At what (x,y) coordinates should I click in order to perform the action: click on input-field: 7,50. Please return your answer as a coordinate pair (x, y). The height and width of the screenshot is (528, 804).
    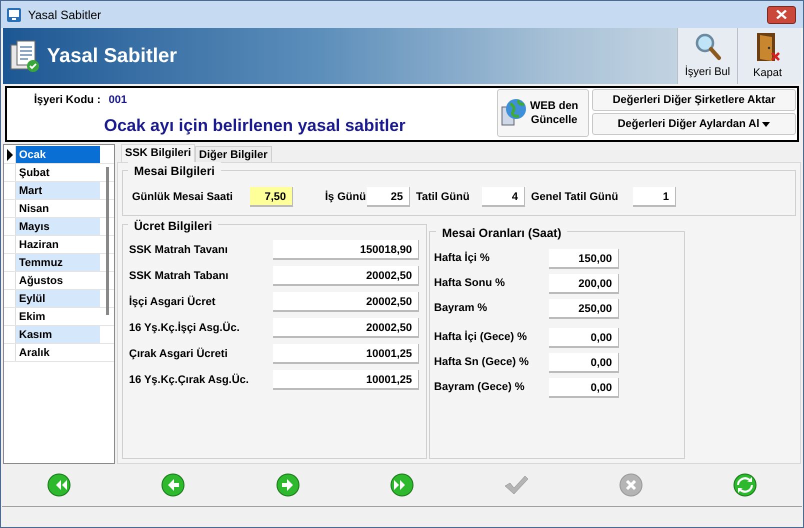
    Looking at the image, I should click on (271, 197).